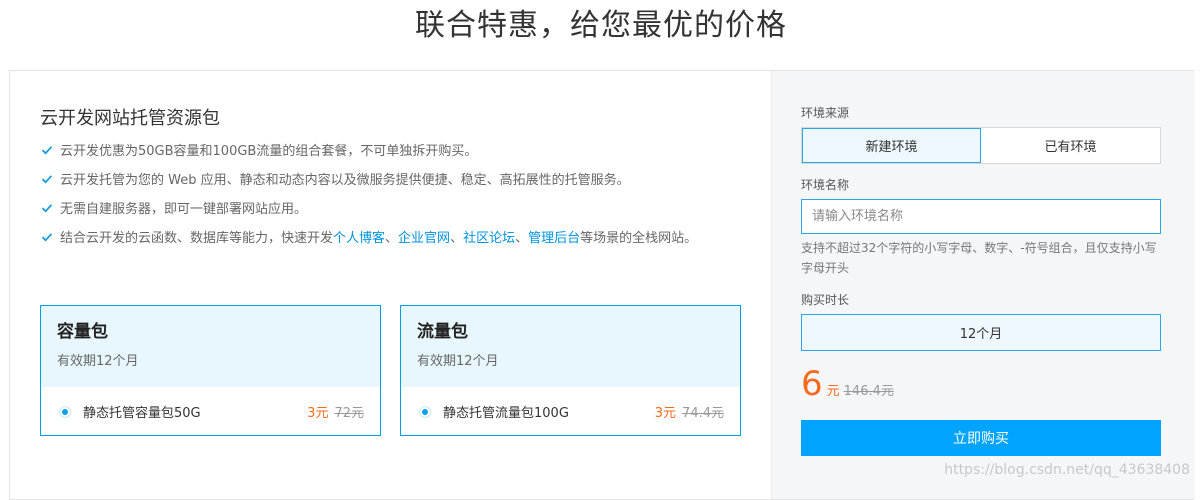 Image resolution: width=1202 pixels, height=500 pixels. I want to click on duration-label: 购买时长, so click(825, 300).